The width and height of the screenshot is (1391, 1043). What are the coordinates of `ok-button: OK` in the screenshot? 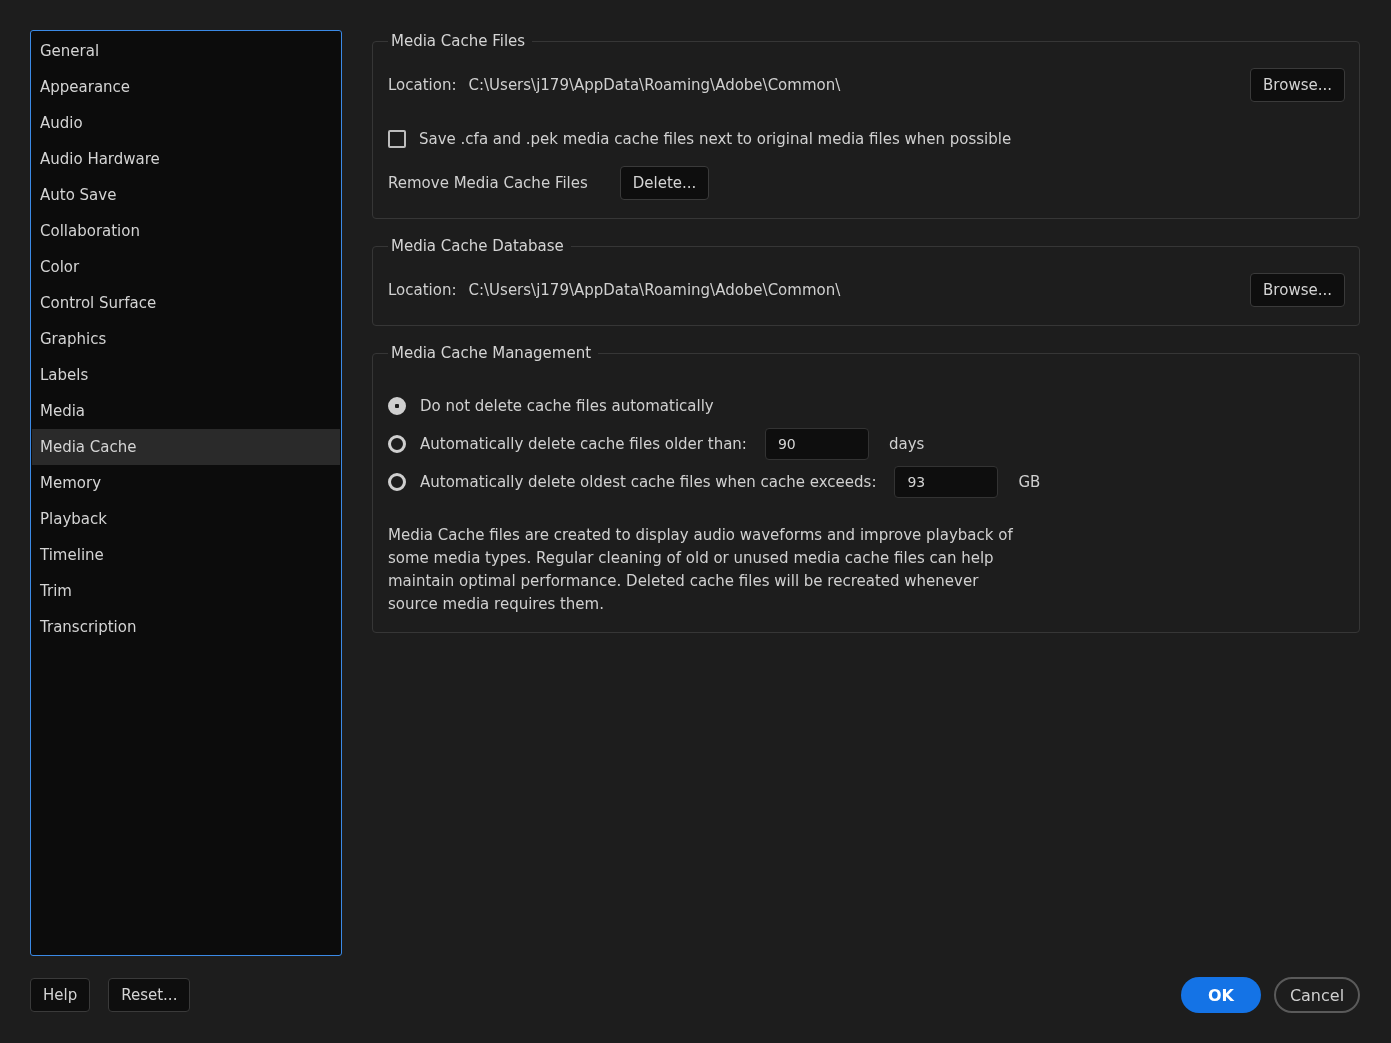 It's located at (1221, 995).